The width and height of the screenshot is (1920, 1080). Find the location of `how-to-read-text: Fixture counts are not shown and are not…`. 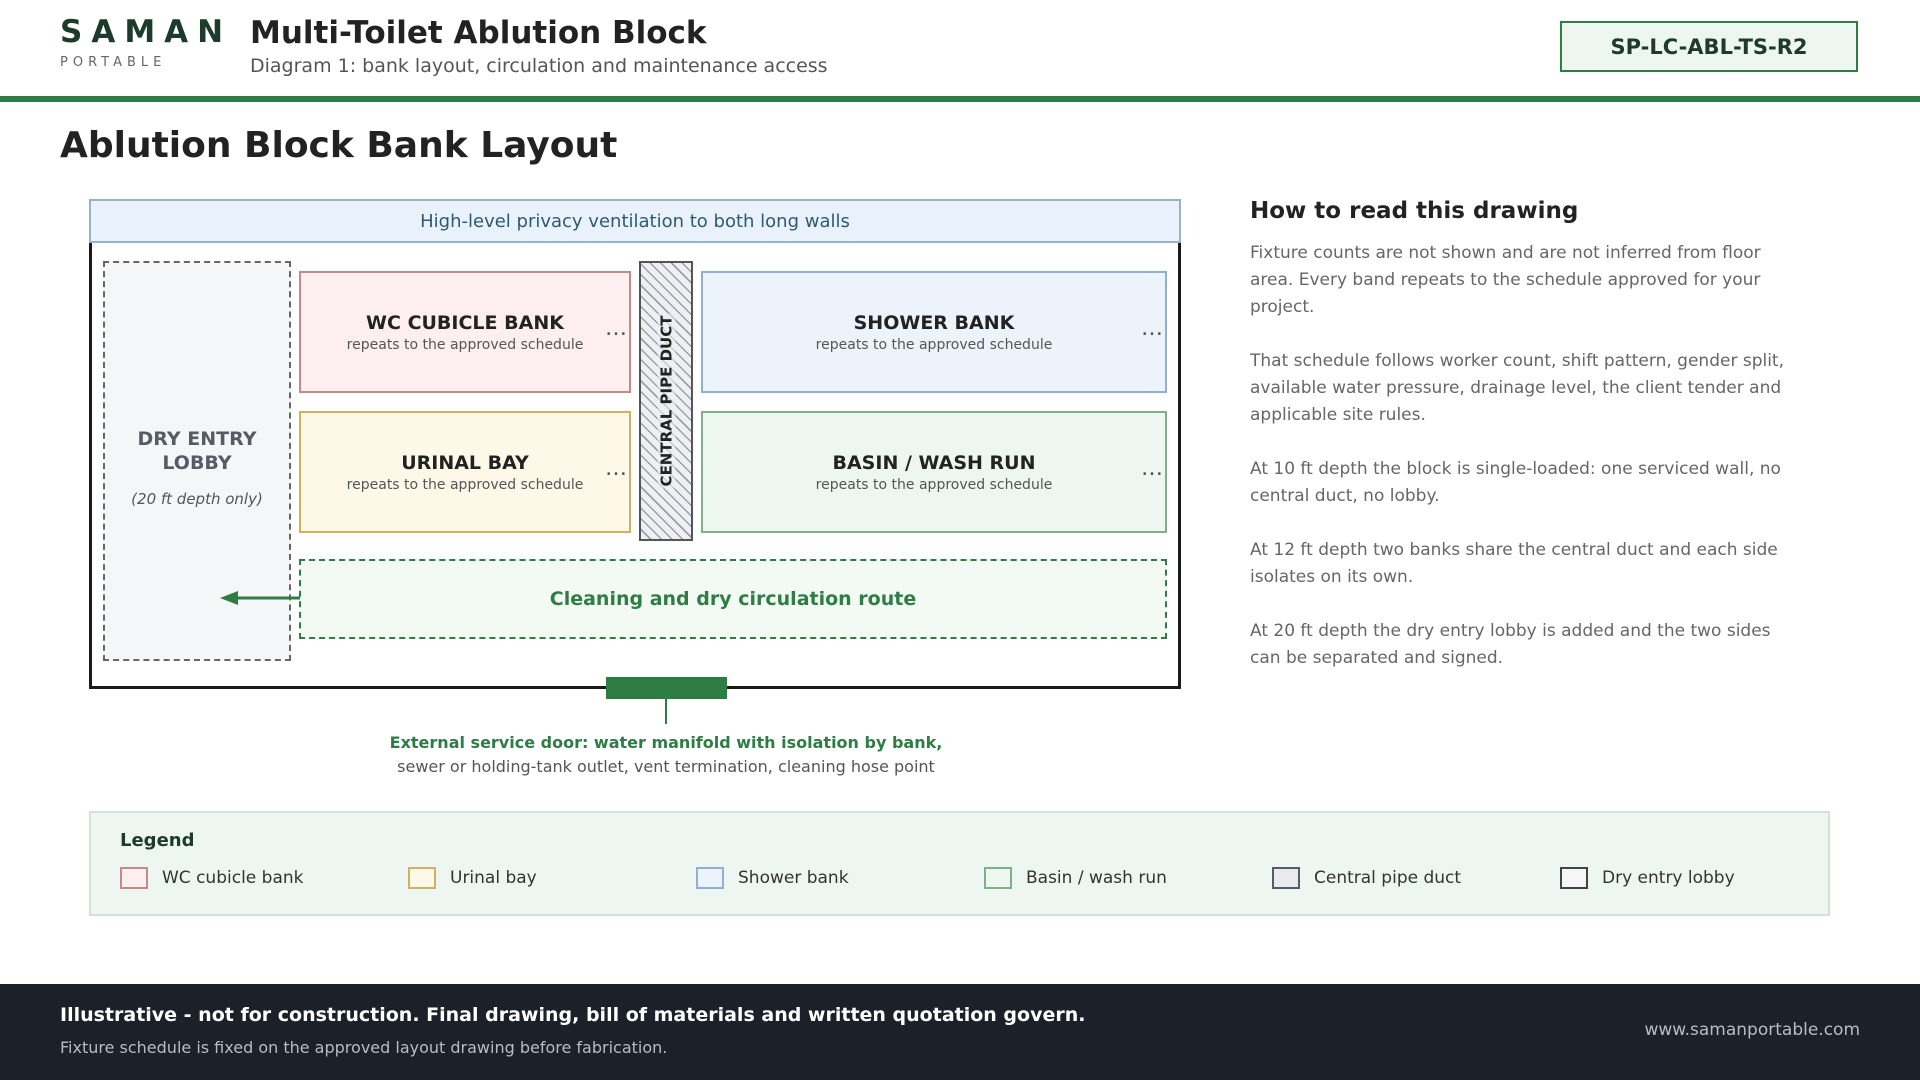

how-to-read-text: Fixture counts are not shown and are not… is located at coordinates (1520, 469).